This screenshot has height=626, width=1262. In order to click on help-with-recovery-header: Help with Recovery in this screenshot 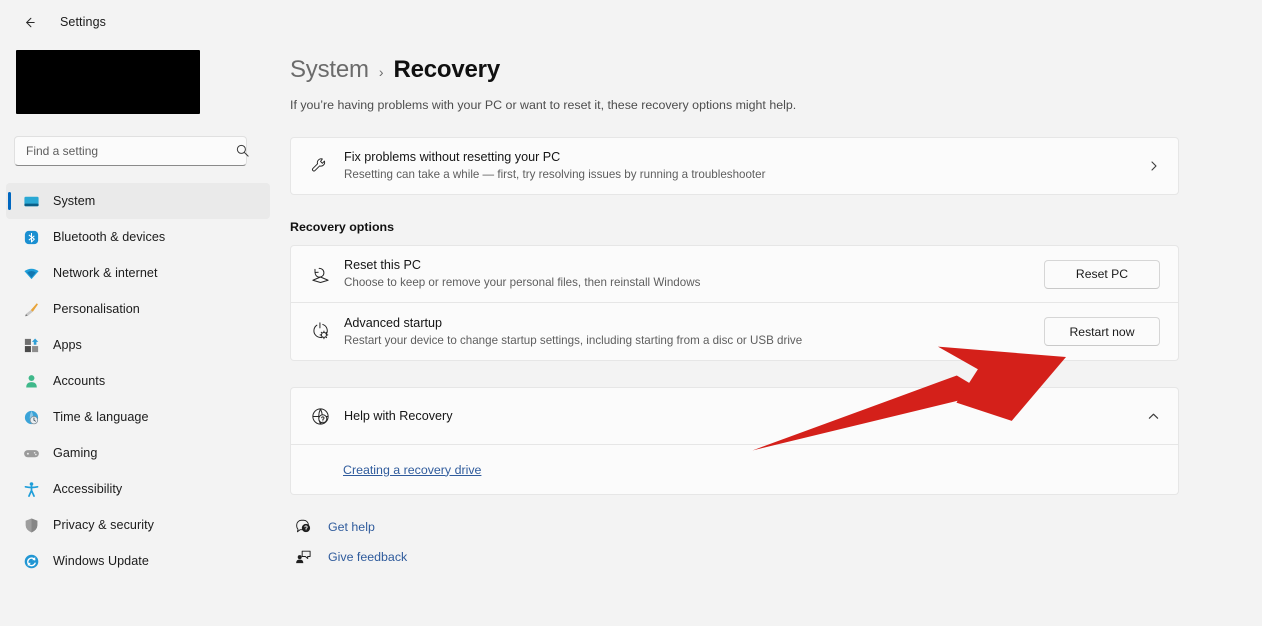, I will do `click(734, 416)`.